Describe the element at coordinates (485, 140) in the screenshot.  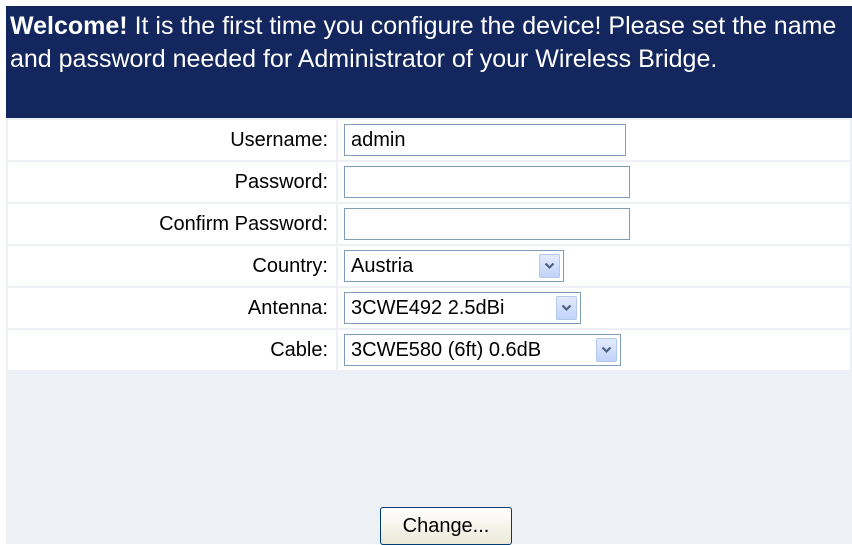
I see `username-input` at that location.